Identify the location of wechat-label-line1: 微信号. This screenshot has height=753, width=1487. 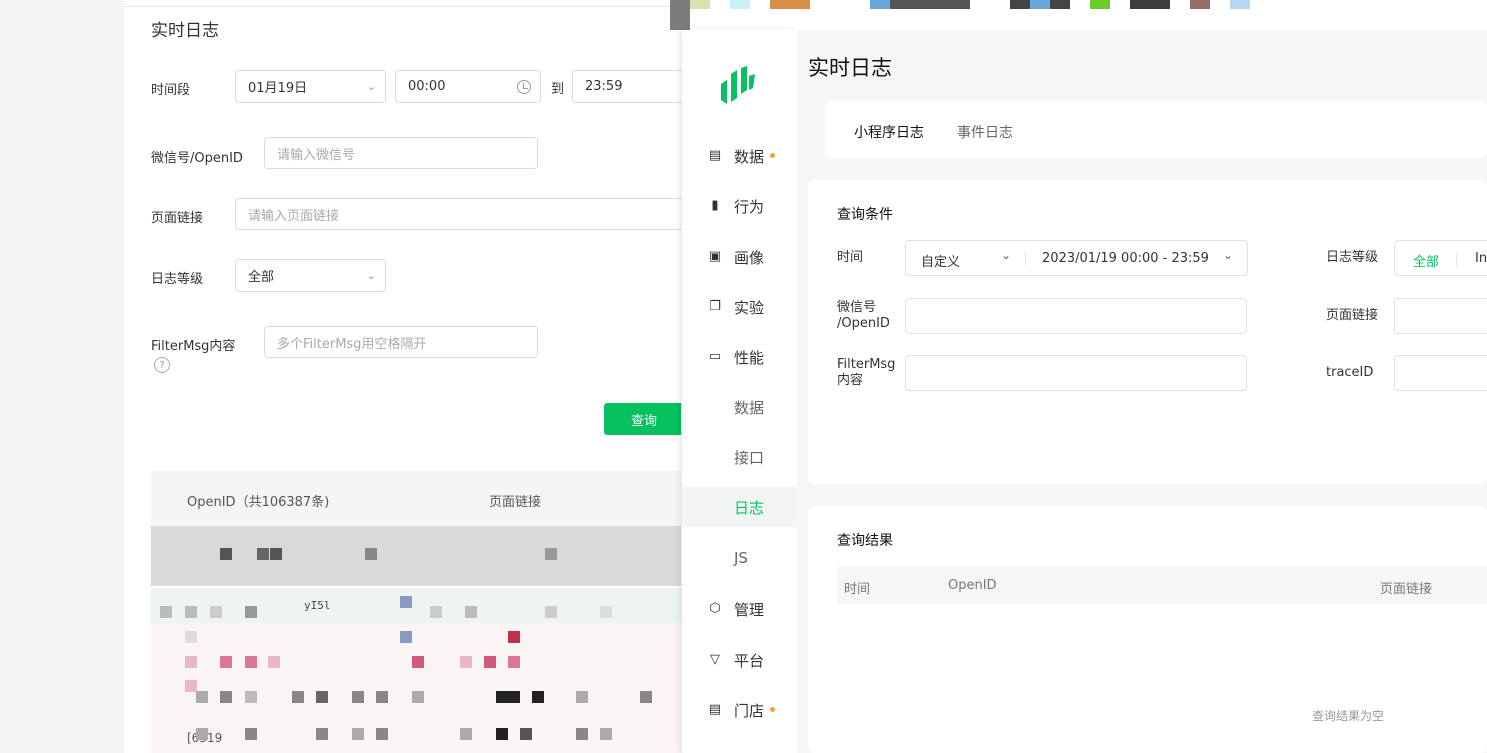
(857, 307).